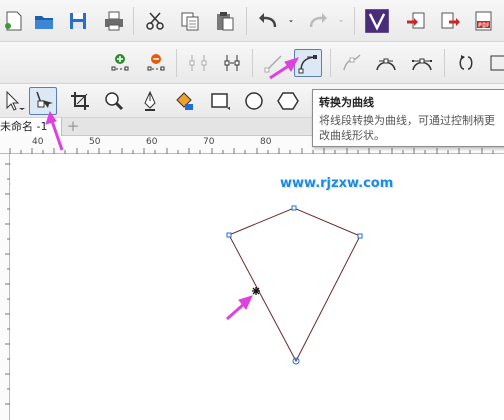  Describe the element at coordinates (450, 21) in the screenshot. I see `export-icon` at that location.